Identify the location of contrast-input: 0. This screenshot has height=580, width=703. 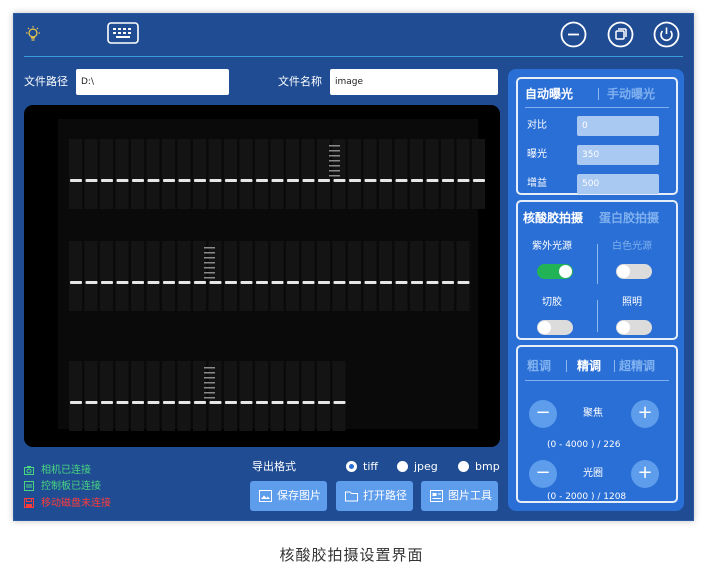
(618, 126).